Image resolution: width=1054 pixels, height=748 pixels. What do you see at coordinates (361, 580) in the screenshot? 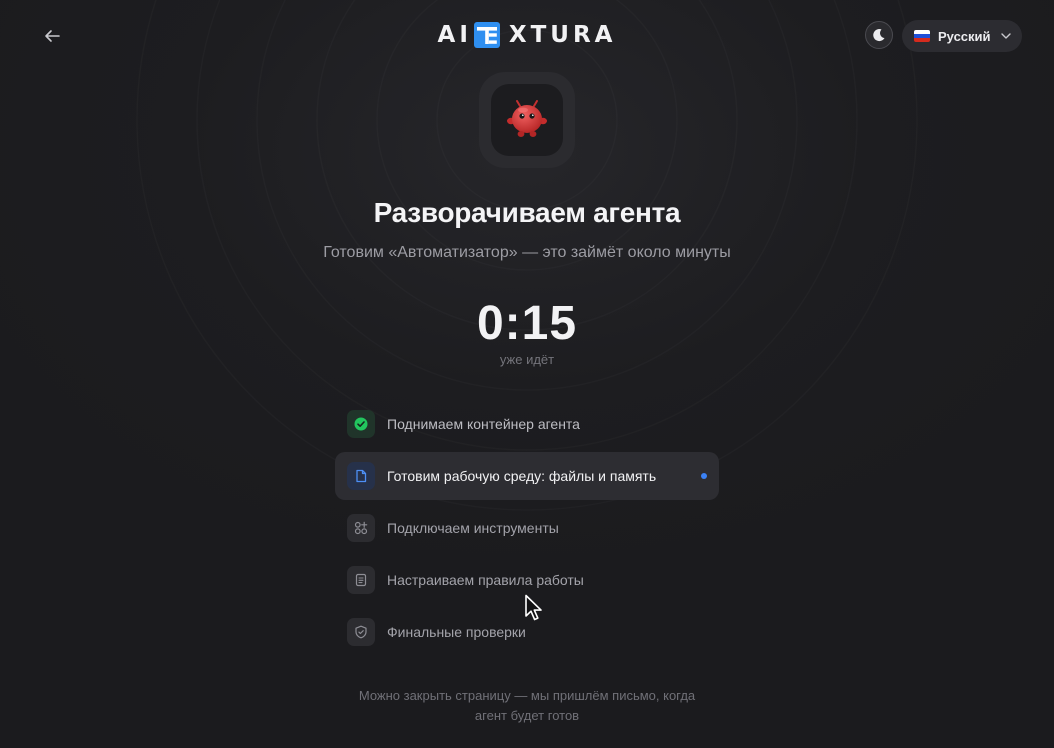
I see `document-icon` at bounding box center [361, 580].